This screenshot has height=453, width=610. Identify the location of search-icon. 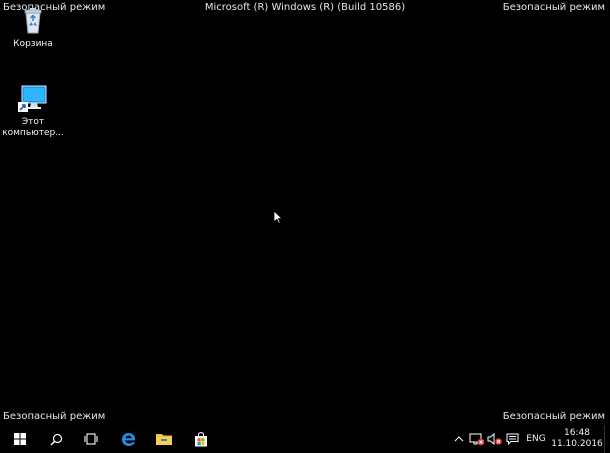
(56, 439).